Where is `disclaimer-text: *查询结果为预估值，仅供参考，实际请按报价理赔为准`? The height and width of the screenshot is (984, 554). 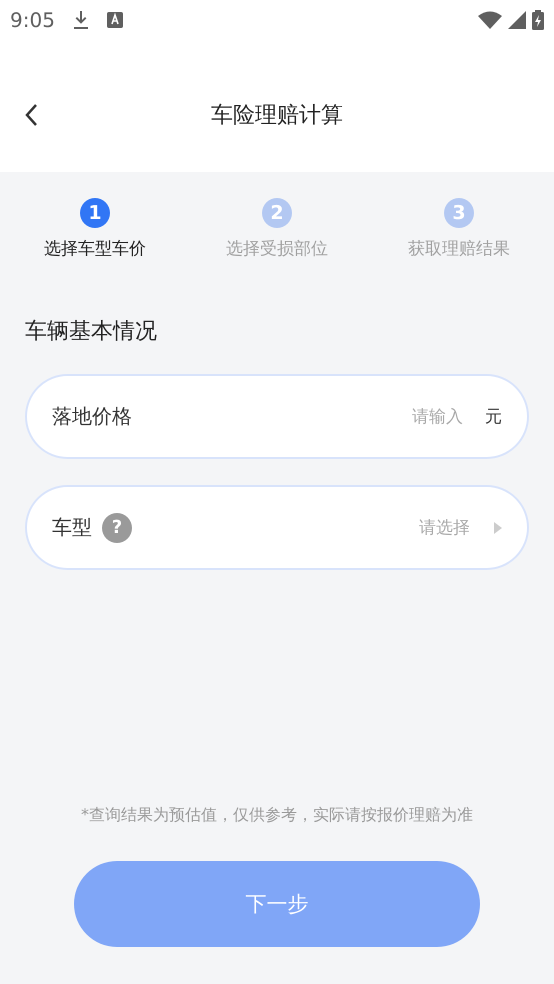
disclaimer-text: *查询结果为预估值，仅供参考，实际请按报价理赔为准 is located at coordinates (277, 815).